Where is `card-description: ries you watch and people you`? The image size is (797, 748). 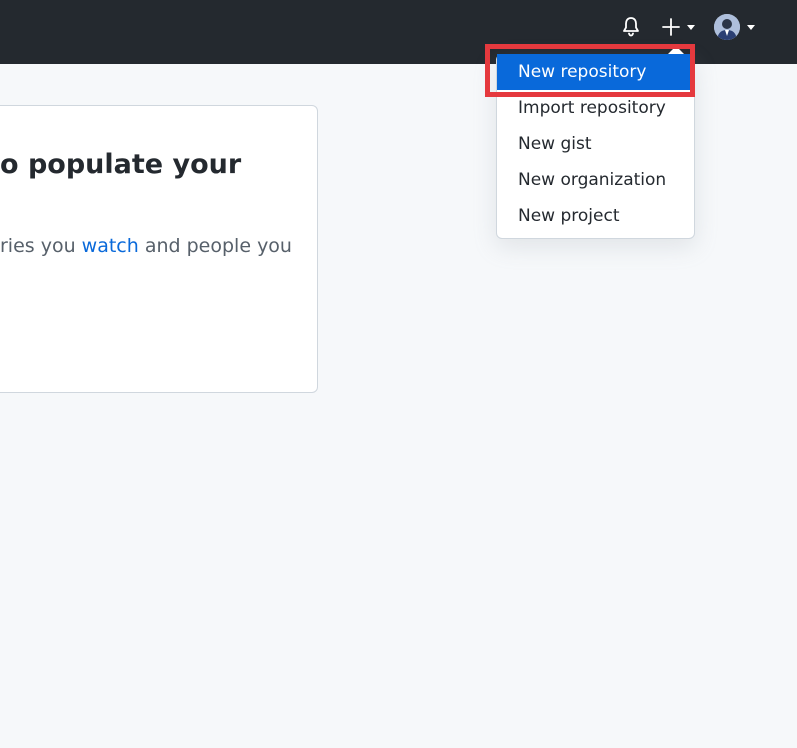 card-description: ries you watch and people you is located at coordinates (146, 246).